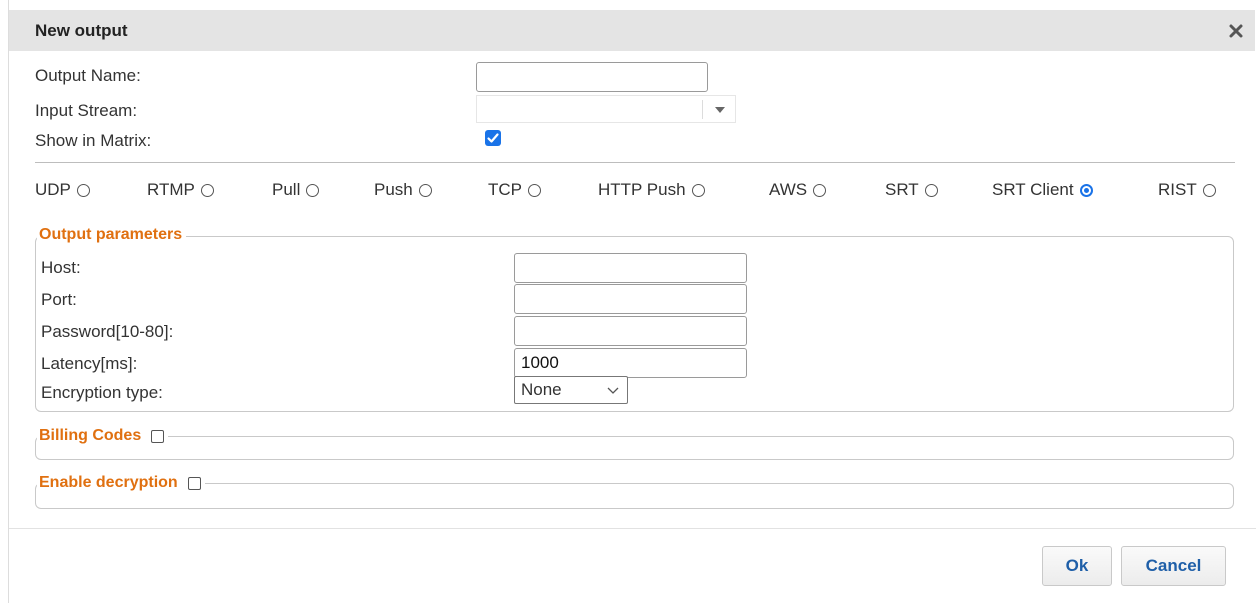 This screenshot has width=1256, height=603. Describe the element at coordinates (171, 189) in the screenshot. I see `protocol-label: RTMP` at that location.